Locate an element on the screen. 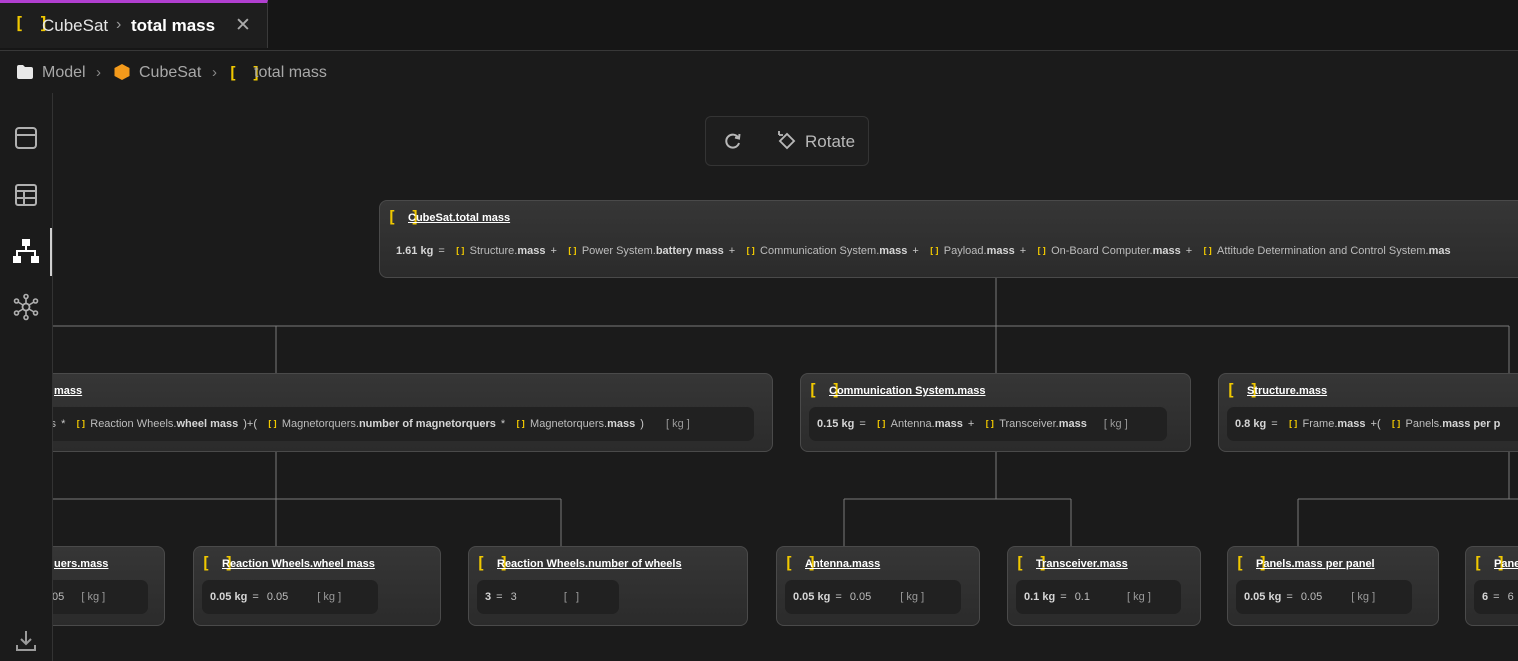 The image size is (1518, 661). folder-icon is located at coordinates (25, 72).